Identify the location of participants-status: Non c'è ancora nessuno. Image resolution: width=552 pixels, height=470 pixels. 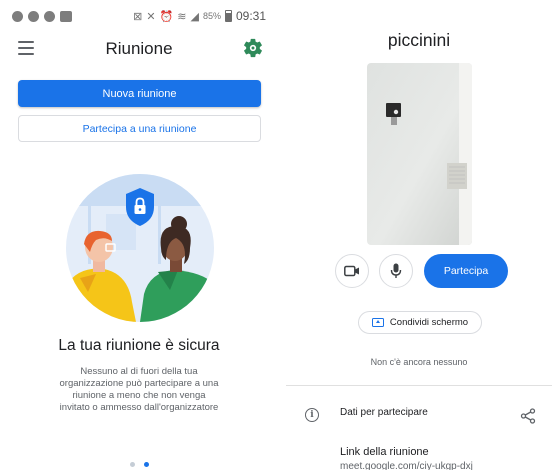
(419, 362).